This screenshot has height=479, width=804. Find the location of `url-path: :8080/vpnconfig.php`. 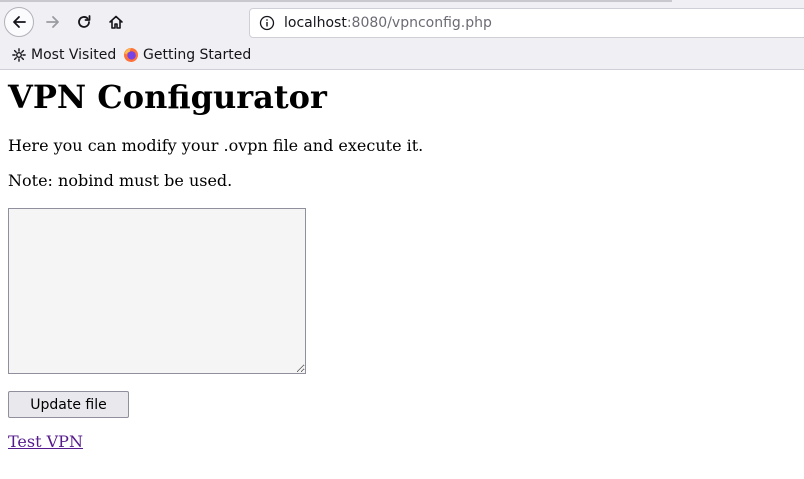

url-path: :8080/vpnconfig.php is located at coordinates (419, 23).